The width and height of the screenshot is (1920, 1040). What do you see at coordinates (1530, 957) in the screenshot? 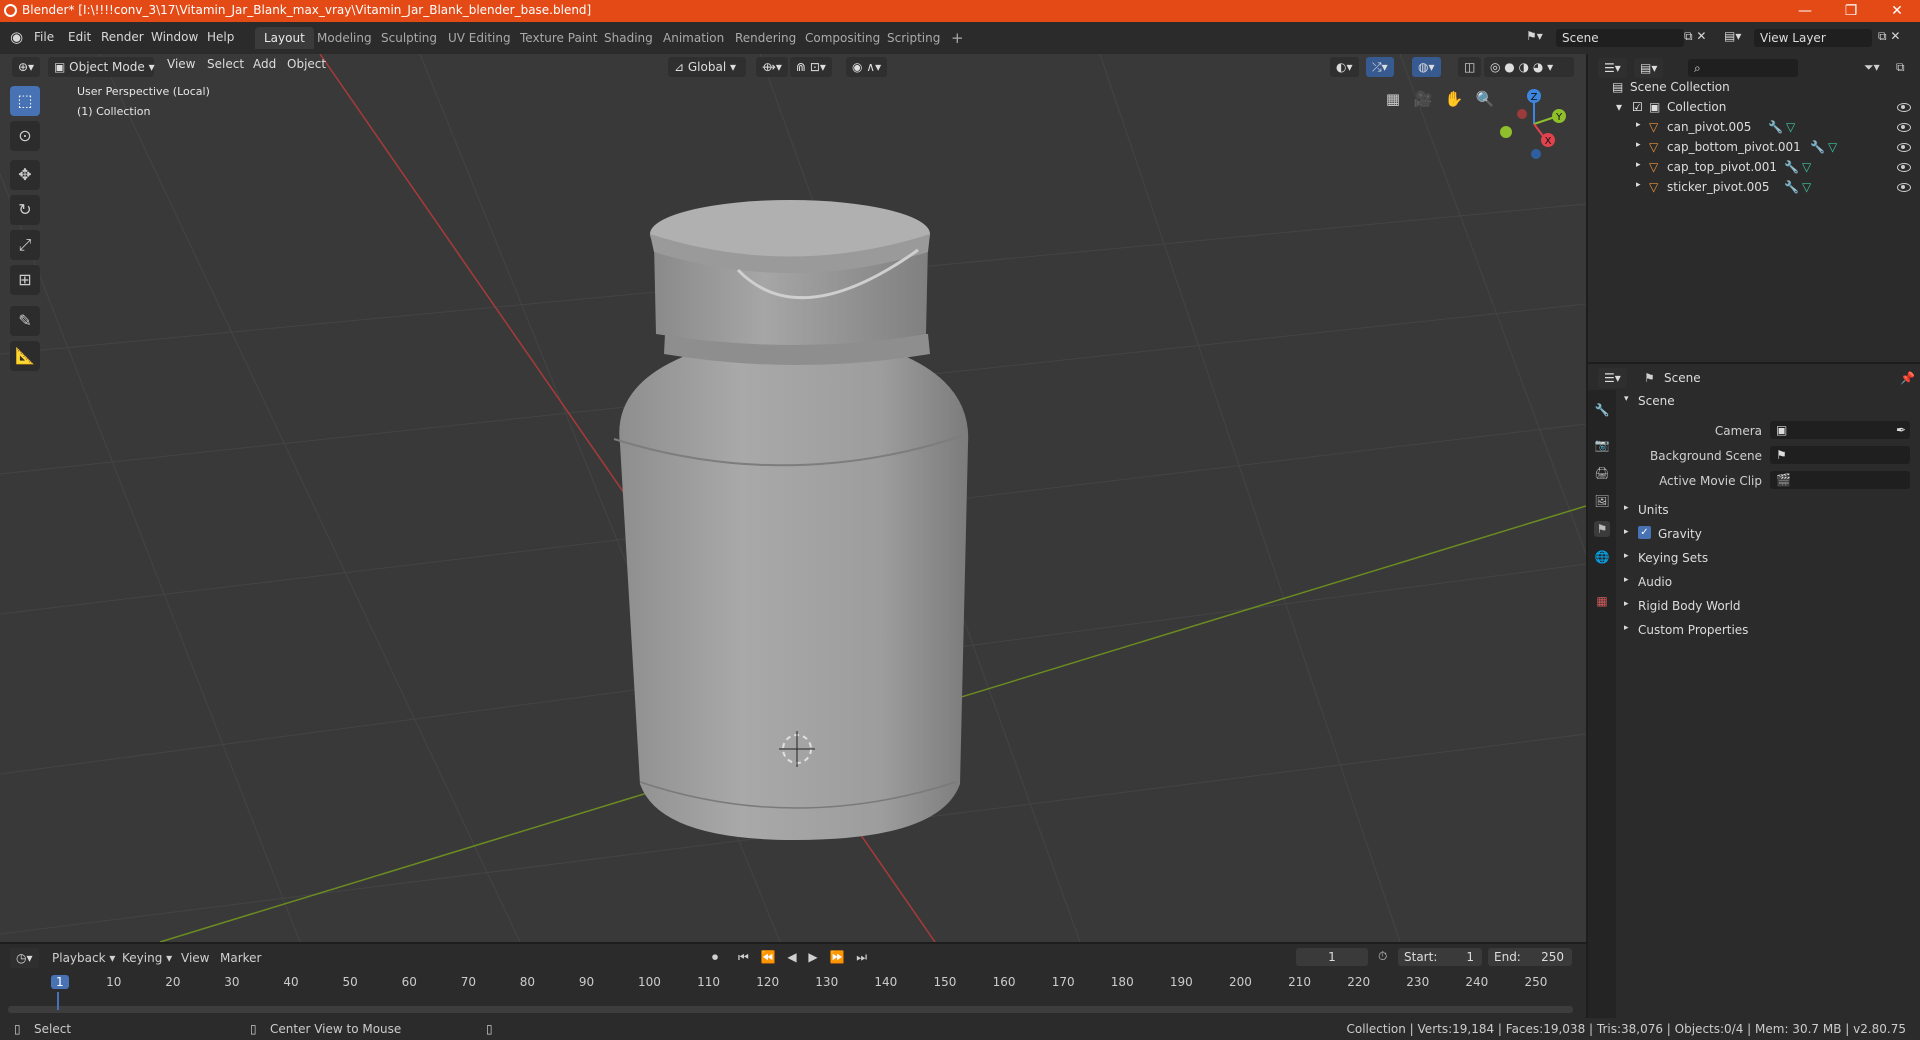
I see `end-frame-field: End: 250` at bounding box center [1530, 957].